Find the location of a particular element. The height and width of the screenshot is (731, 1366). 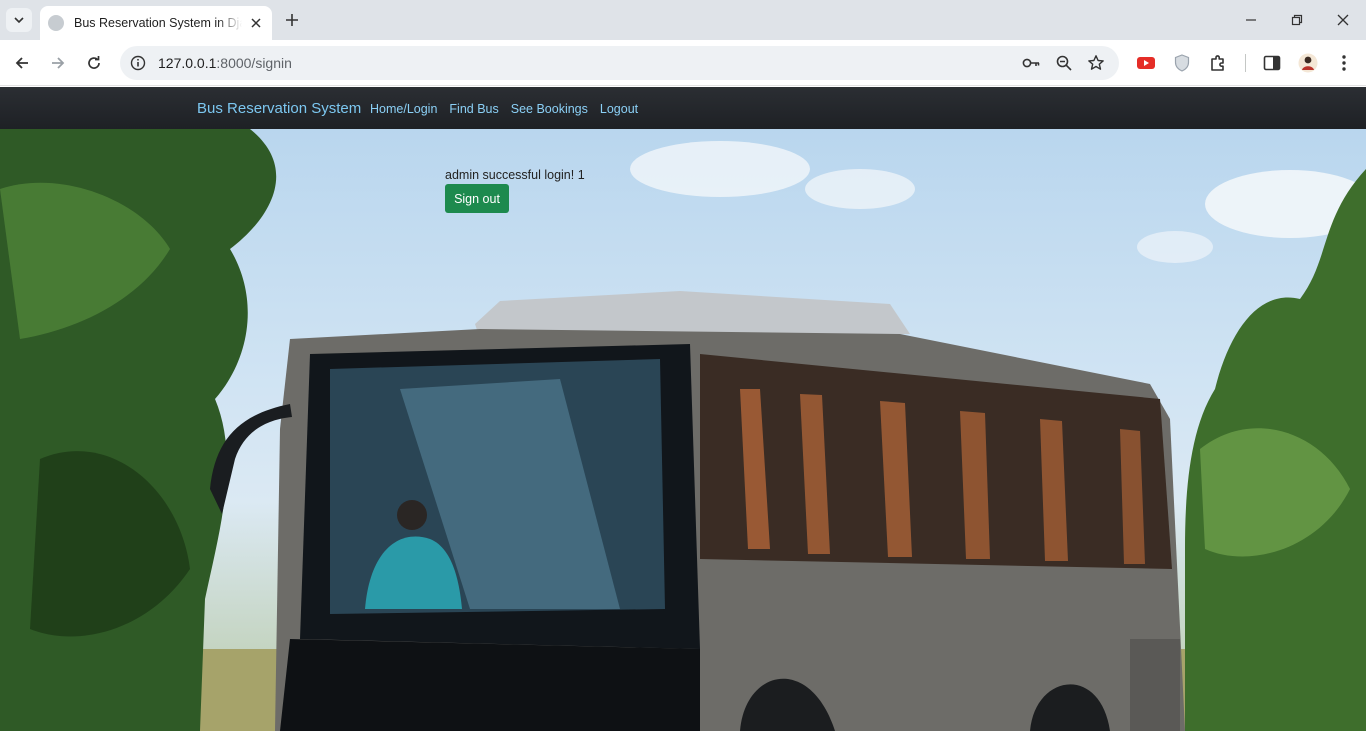

reload-button is located at coordinates (94, 63).